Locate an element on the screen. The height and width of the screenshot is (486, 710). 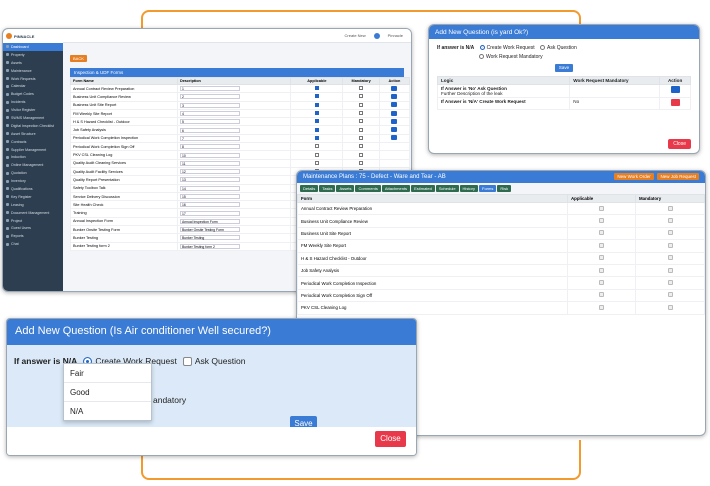
description-input: Bunker Onsite Testing Form is located at coordinates (209, 230).